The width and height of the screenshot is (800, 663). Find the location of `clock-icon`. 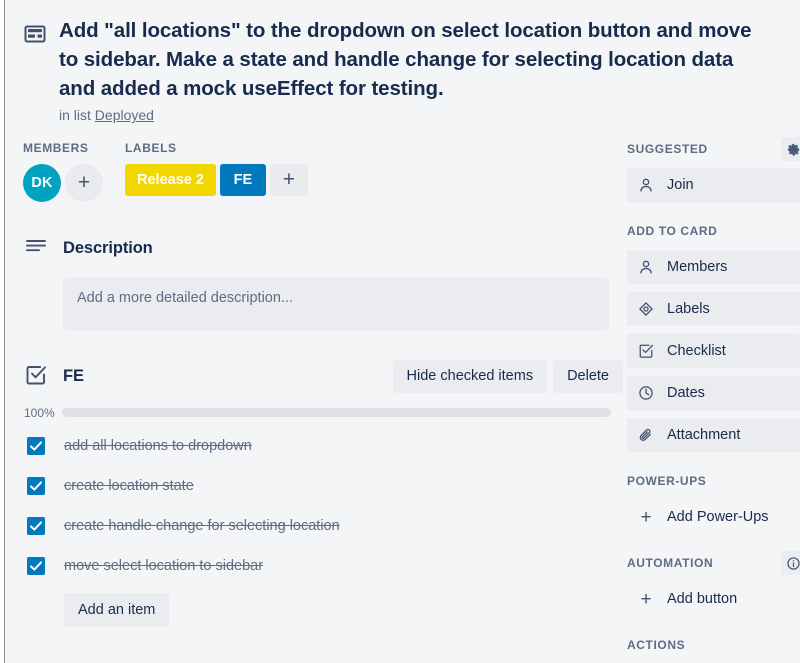

clock-icon is located at coordinates (646, 393).